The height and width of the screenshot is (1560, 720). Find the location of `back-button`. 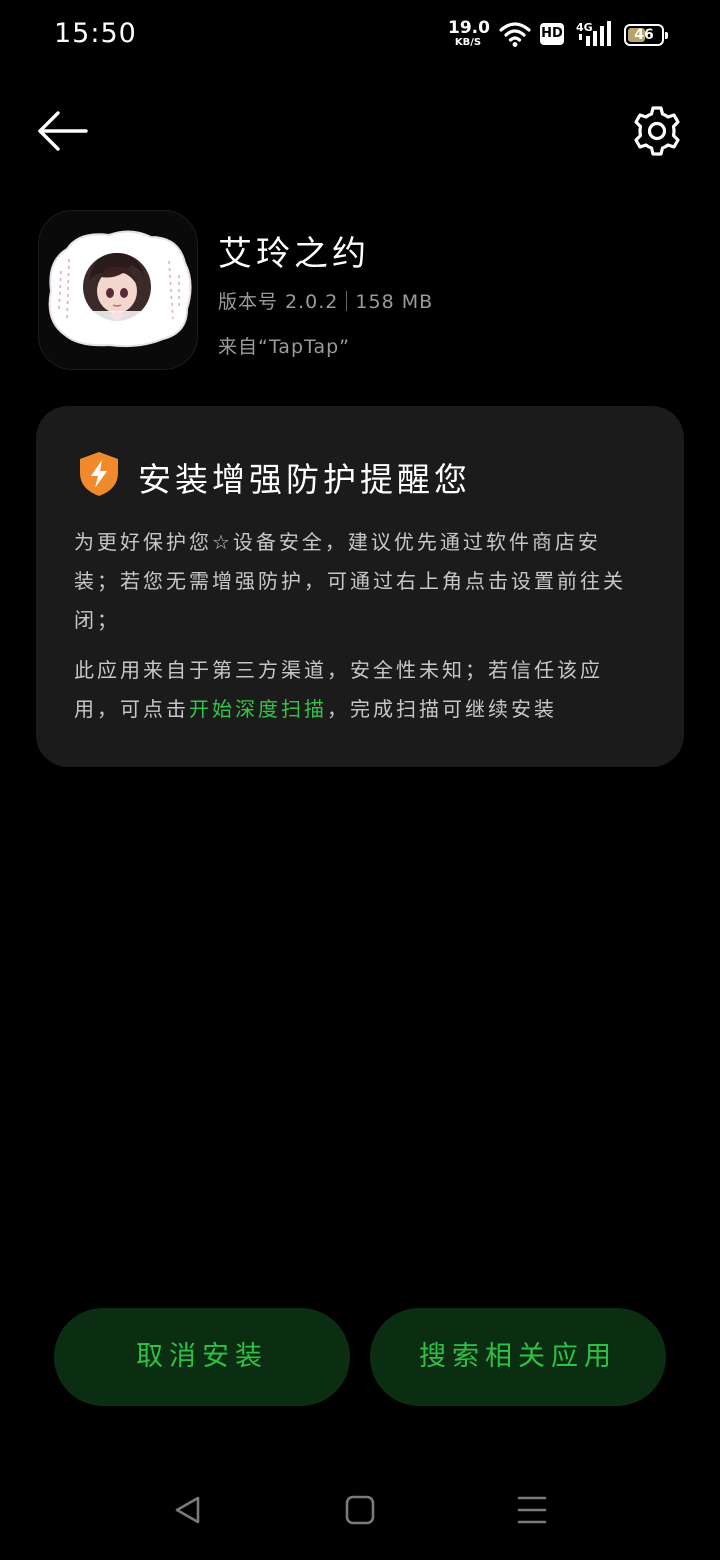

back-button is located at coordinates (63, 131).